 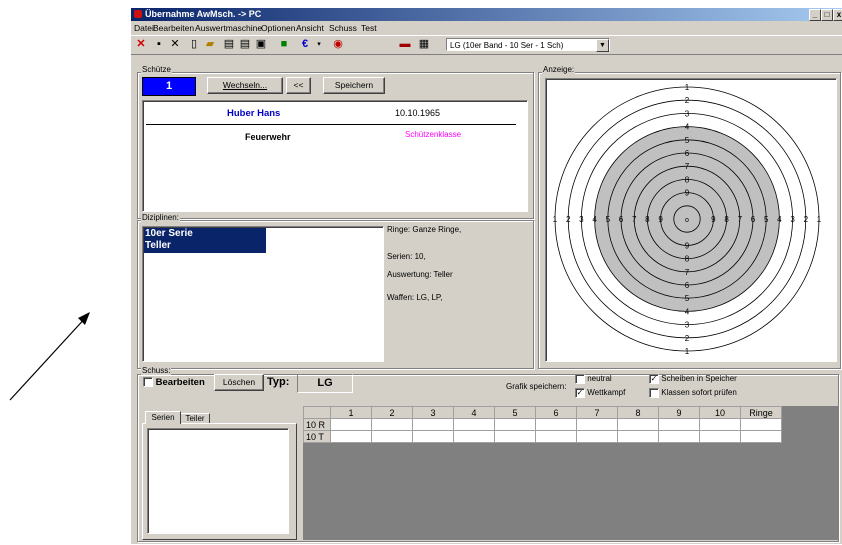 I want to click on close-button: x, so click(x=837, y=15).